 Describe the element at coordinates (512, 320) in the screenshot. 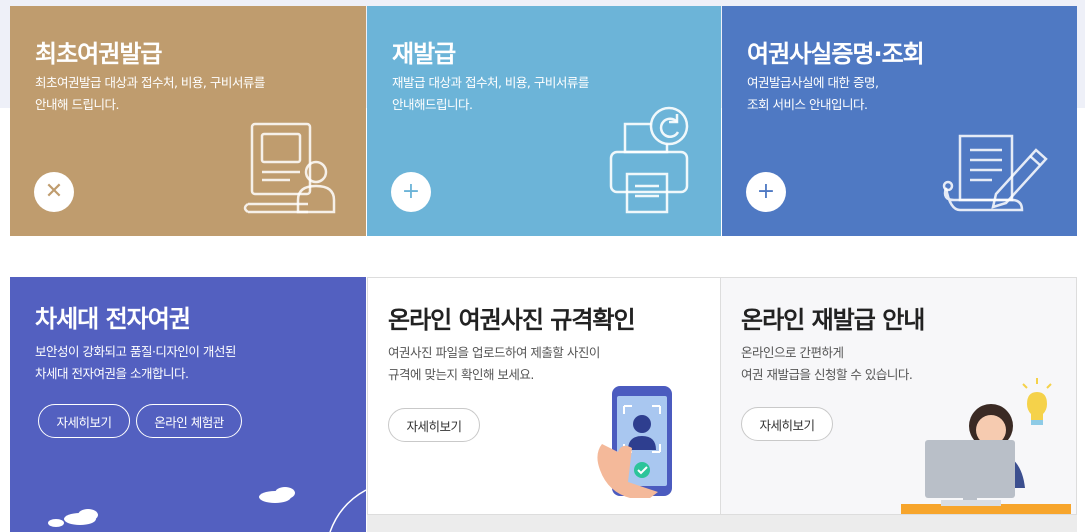

I see `card-title: 온라인 여권사진 규격확인` at that location.